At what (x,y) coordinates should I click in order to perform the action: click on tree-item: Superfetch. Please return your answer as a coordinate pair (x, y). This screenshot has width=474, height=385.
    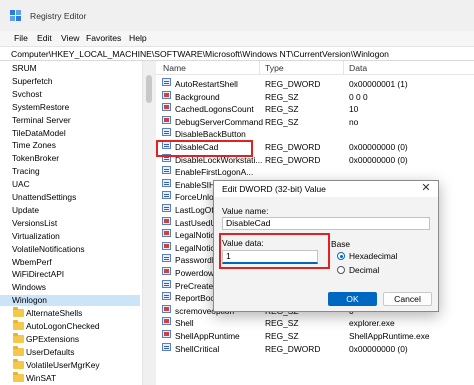
    Looking at the image, I should click on (70, 81).